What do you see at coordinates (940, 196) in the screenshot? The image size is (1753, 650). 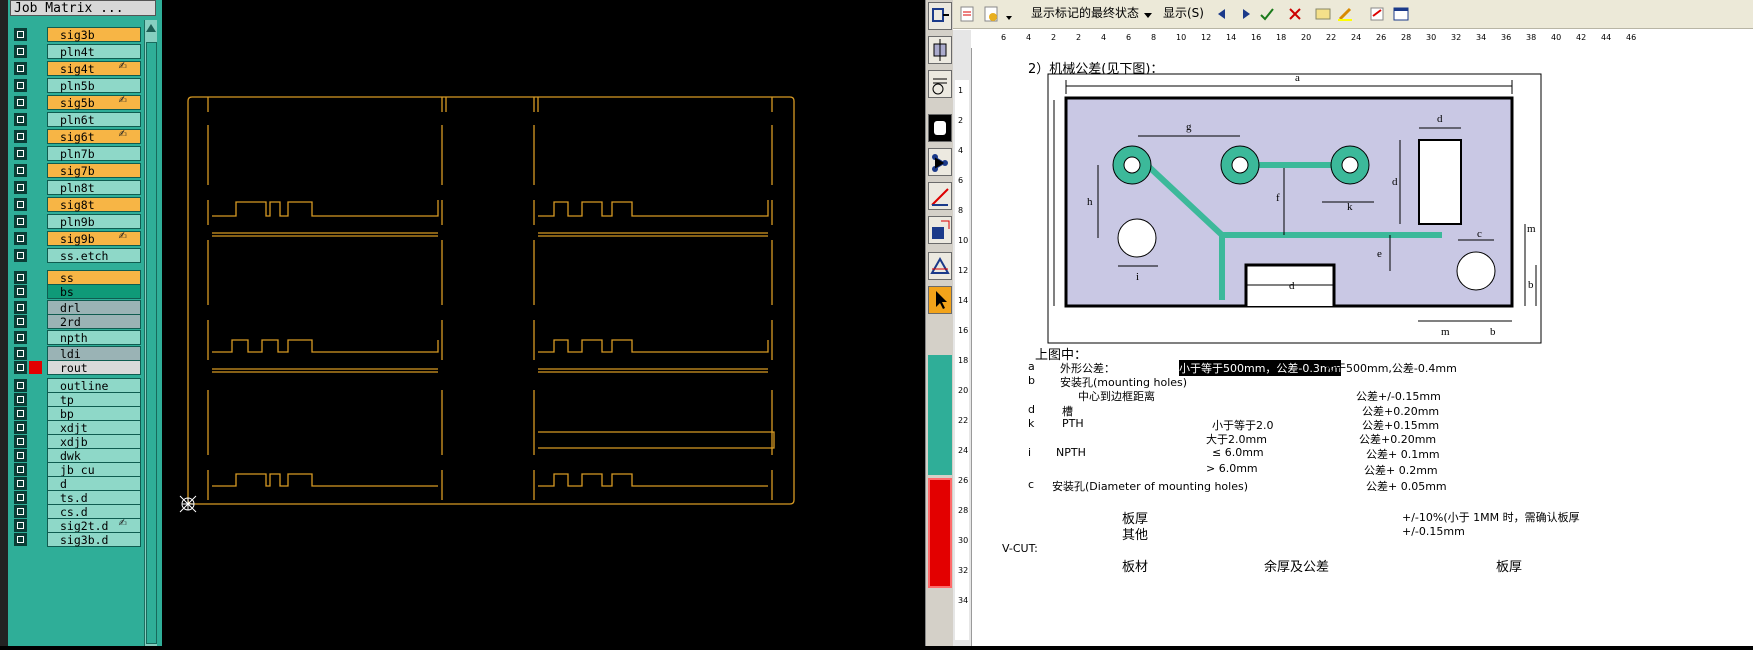 I see `tool-line-icon` at bounding box center [940, 196].